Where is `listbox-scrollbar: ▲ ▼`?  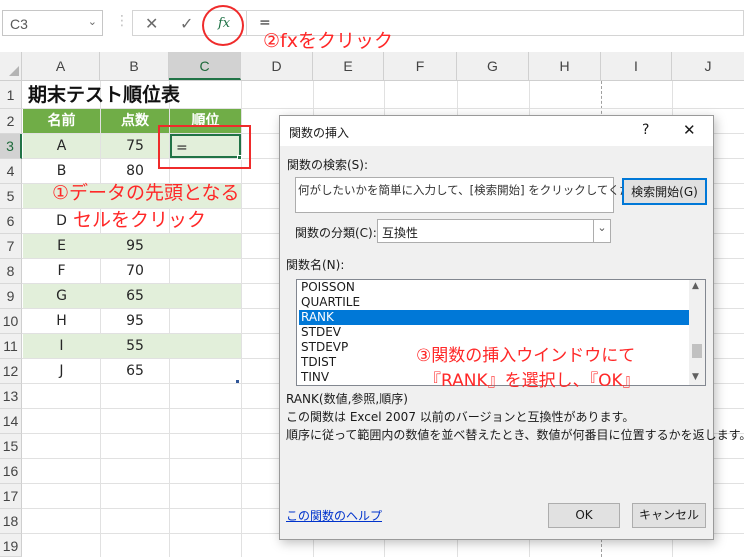 listbox-scrollbar: ▲ ▼ is located at coordinates (697, 332).